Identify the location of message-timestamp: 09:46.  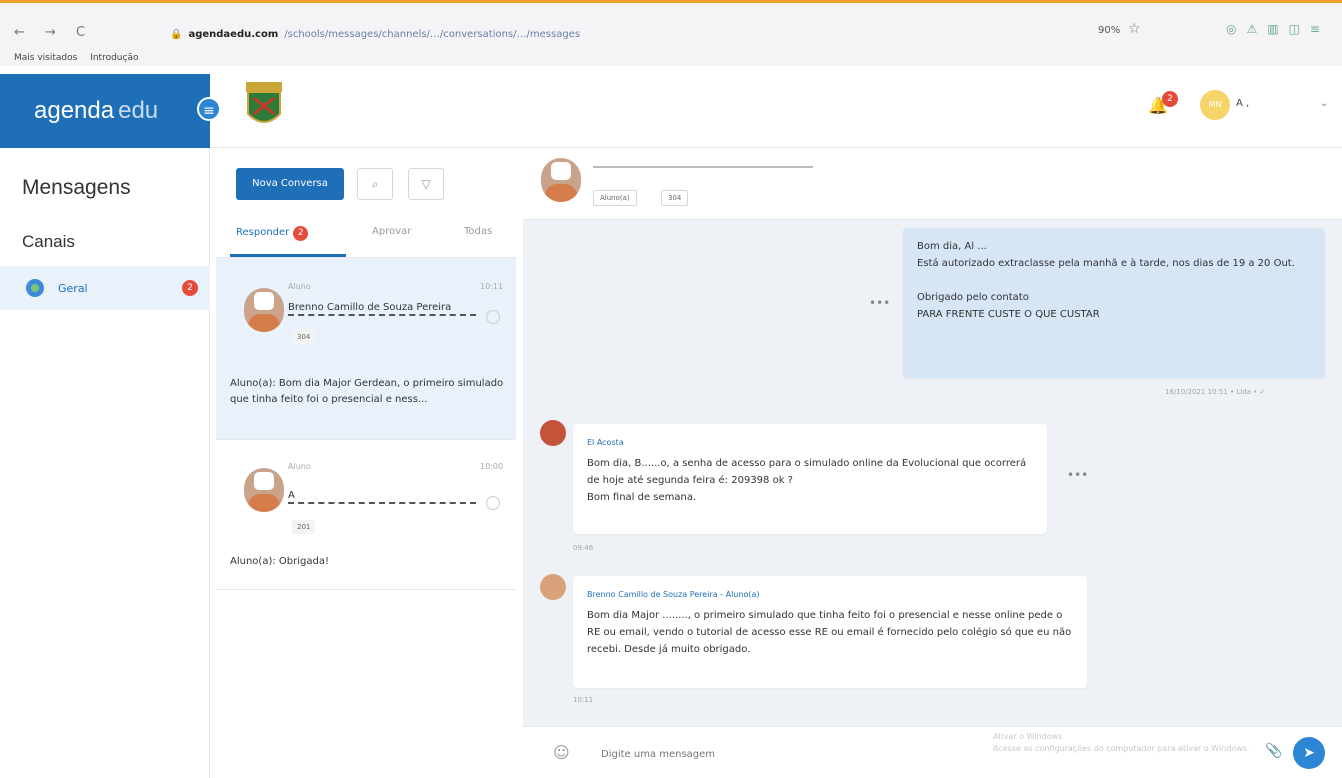
(583, 548).